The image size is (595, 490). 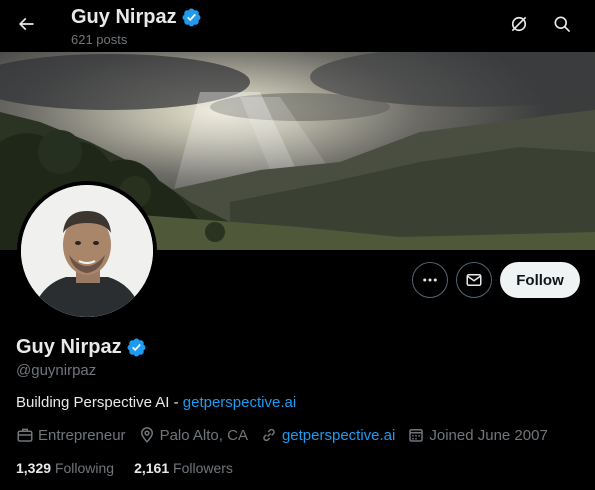 What do you see at coordinates (203, 468) in the screenshot?
I see `followers-label: Followers` at bounding box center [203, 468].